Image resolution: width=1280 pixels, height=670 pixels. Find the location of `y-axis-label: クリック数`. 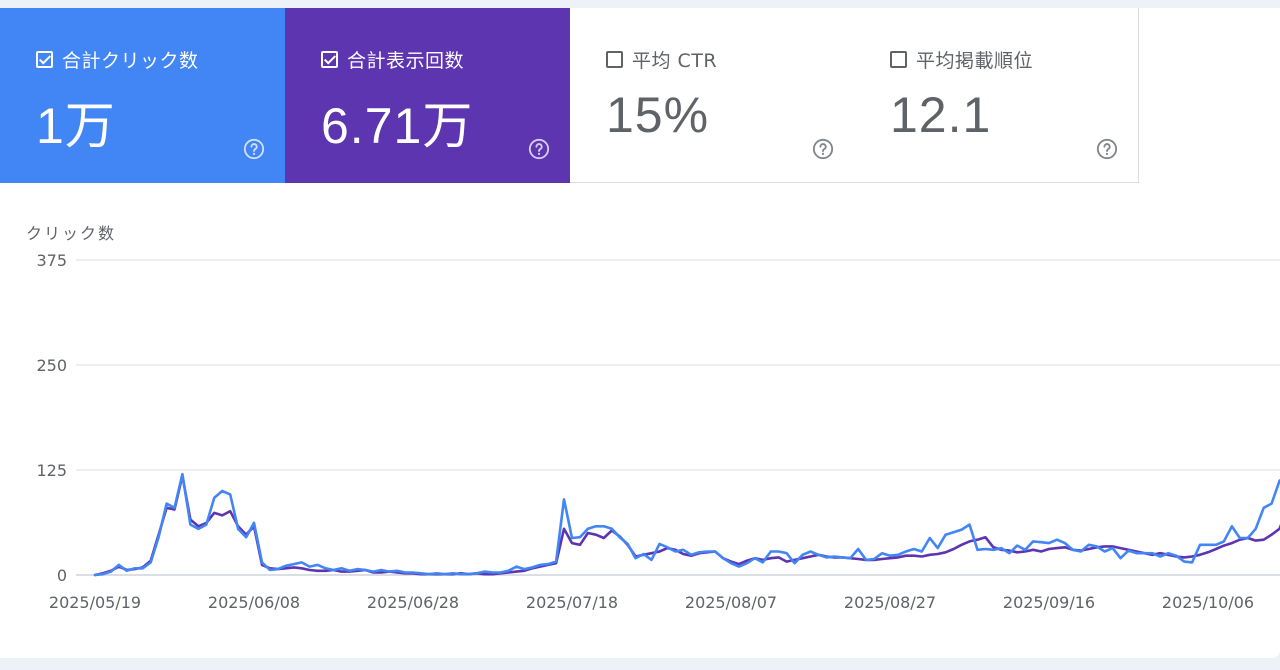

y-axis-label: クリック数 is located at coordinates (71, 233).